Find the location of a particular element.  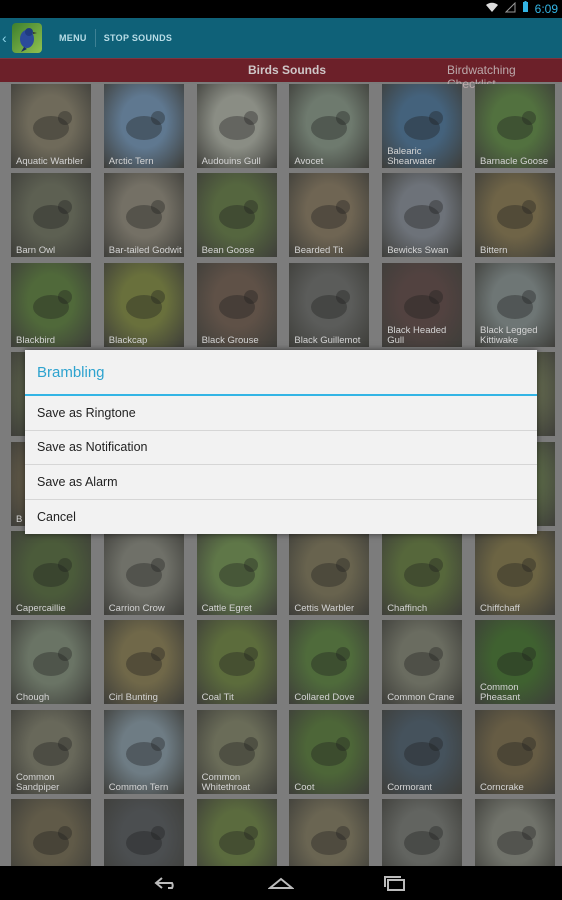

bird-tile: Corncrake is located at coordinates (515, 751).